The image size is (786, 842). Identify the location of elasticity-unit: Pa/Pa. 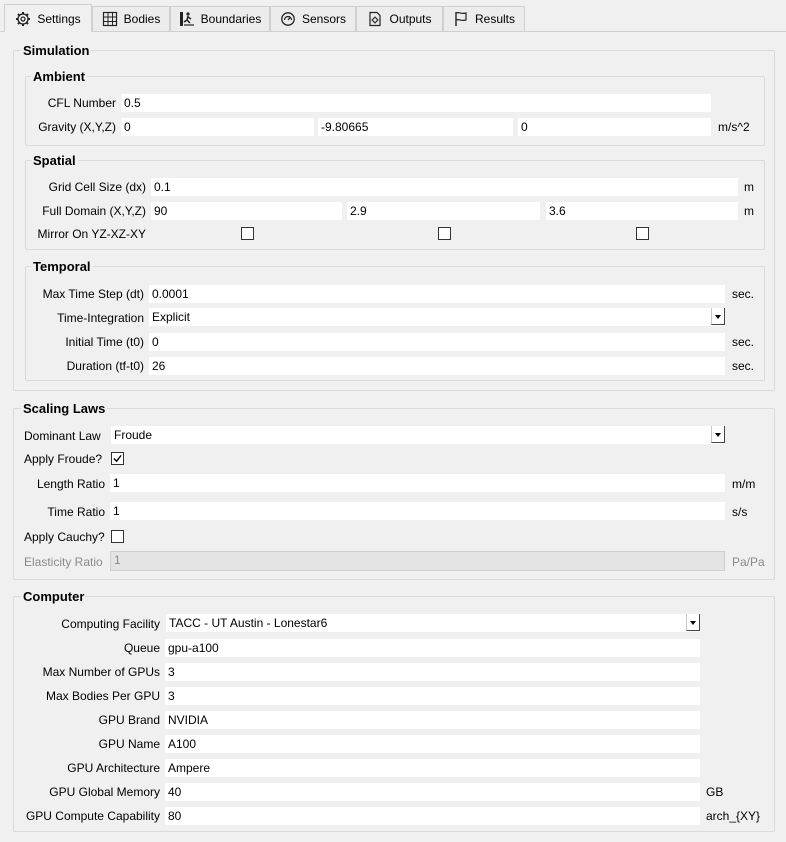
(748, 562).